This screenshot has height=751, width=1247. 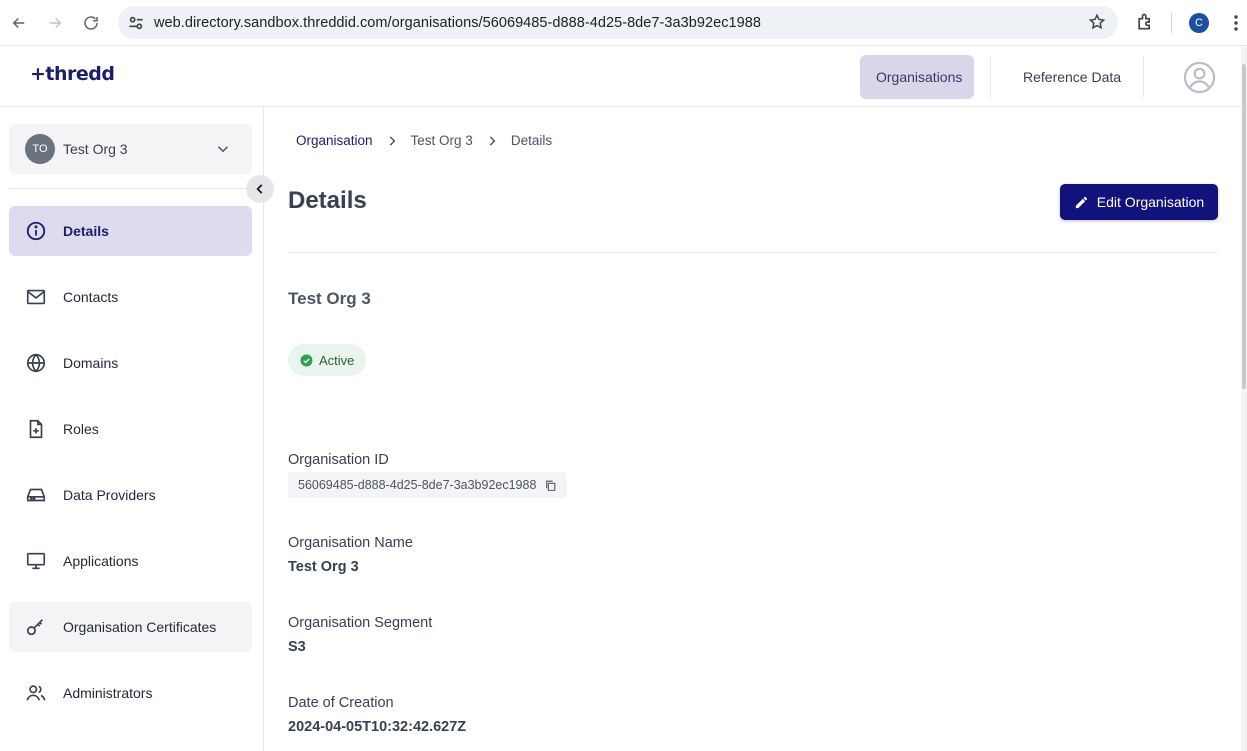 I want to click on app-header: +thredd Organisations Reference Data, so click(x=623, y=77).